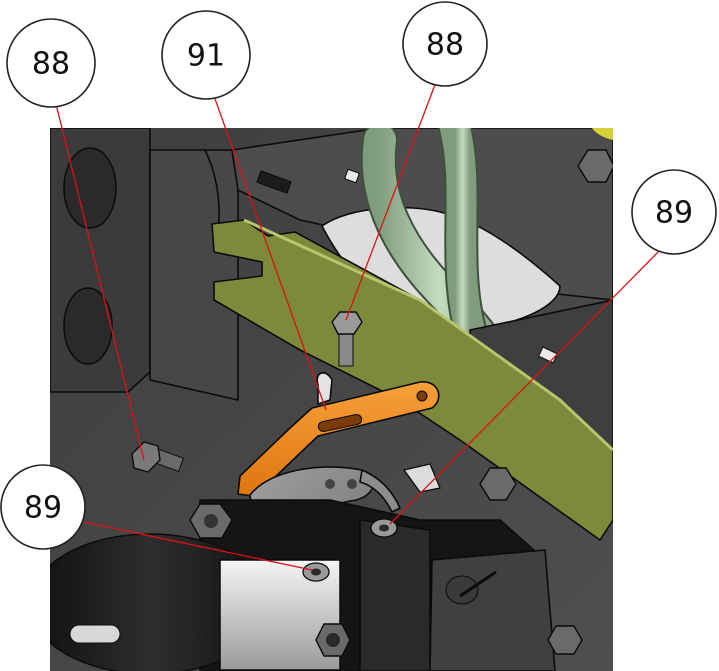  I want to click on motor-face, so click(395, 595).